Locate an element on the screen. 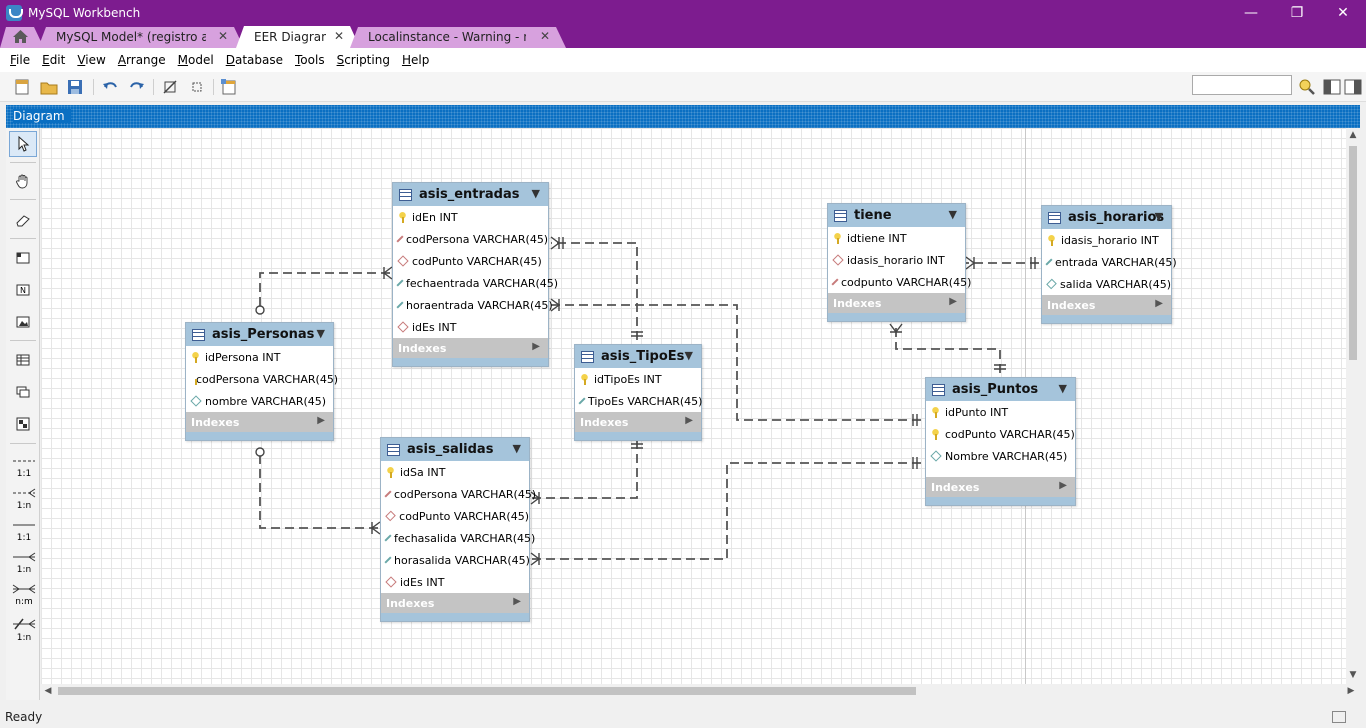  table-header: asis_horarios ▼ is located at coordinates (1106, 217).